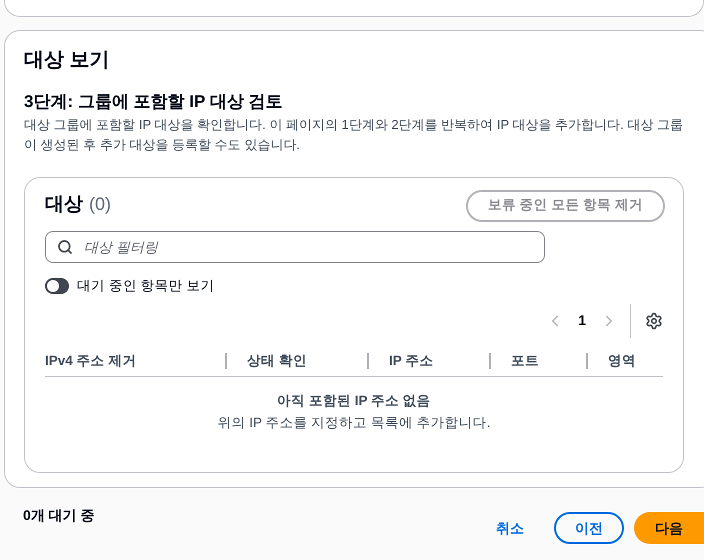  What do you see at coordinates (654, 321) in the screenshot?
I see `settings-icon` at bounding box center [654, 321].